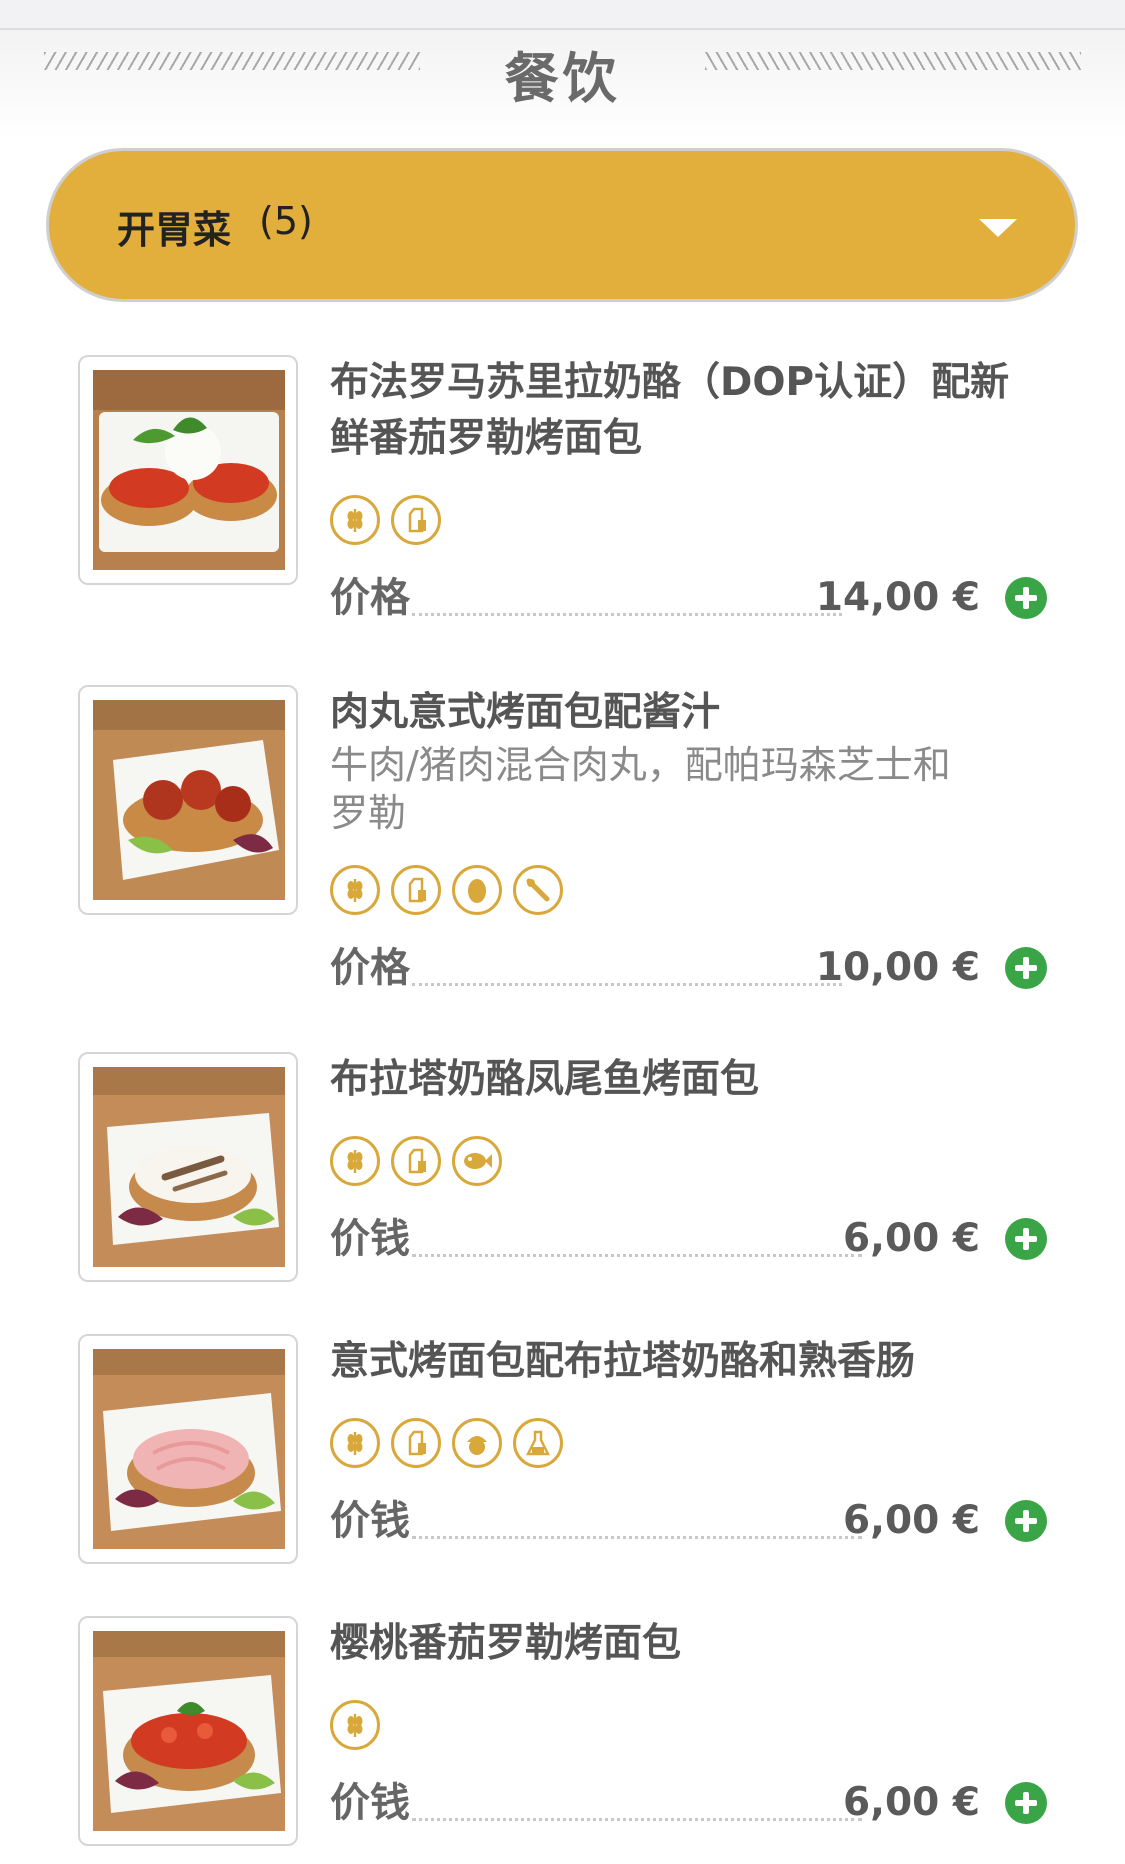 The width and height of the screenshot is (1125, 1864). What do you see at coordinates (174, 230) in the screenshot?
I see `category-label: 开胃菜` at bounding box center [174, 230].